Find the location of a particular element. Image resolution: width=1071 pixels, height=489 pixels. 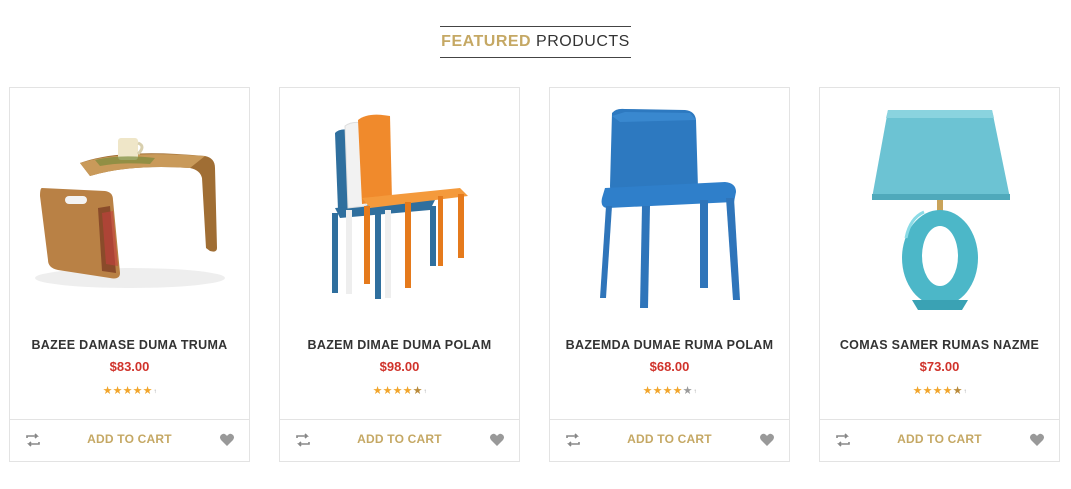

product-title: BAZEM DIMAE DUMA POLAM is located at coordinates (399, 345).